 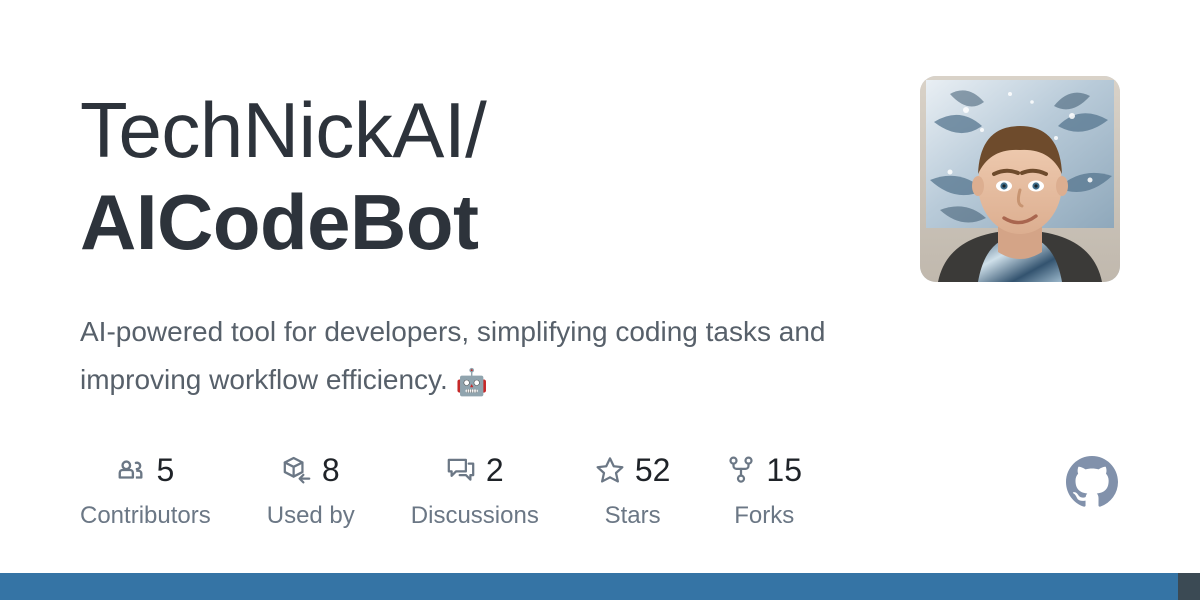 What do you see at coordinates (589, 586) in the screenshot?
I see `bottom-accent-bar` at bounding box center [589, 586].